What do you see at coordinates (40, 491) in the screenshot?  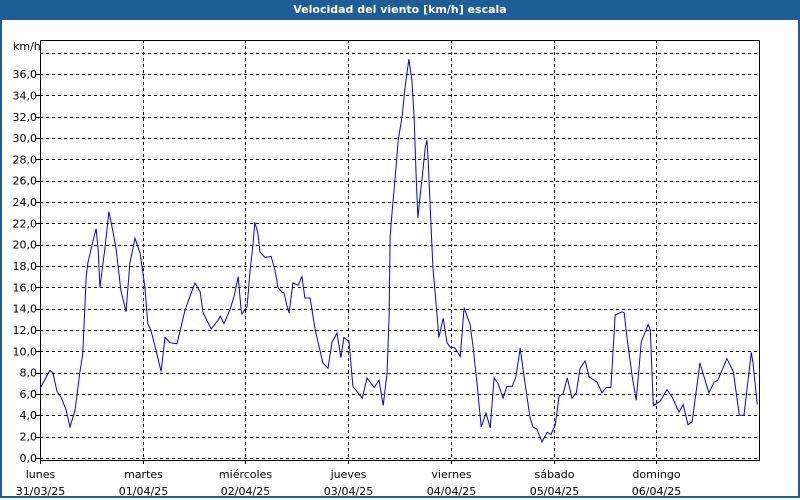 I see `x-tick-date-label: 31/03/25` at bounding box center [40, 491].